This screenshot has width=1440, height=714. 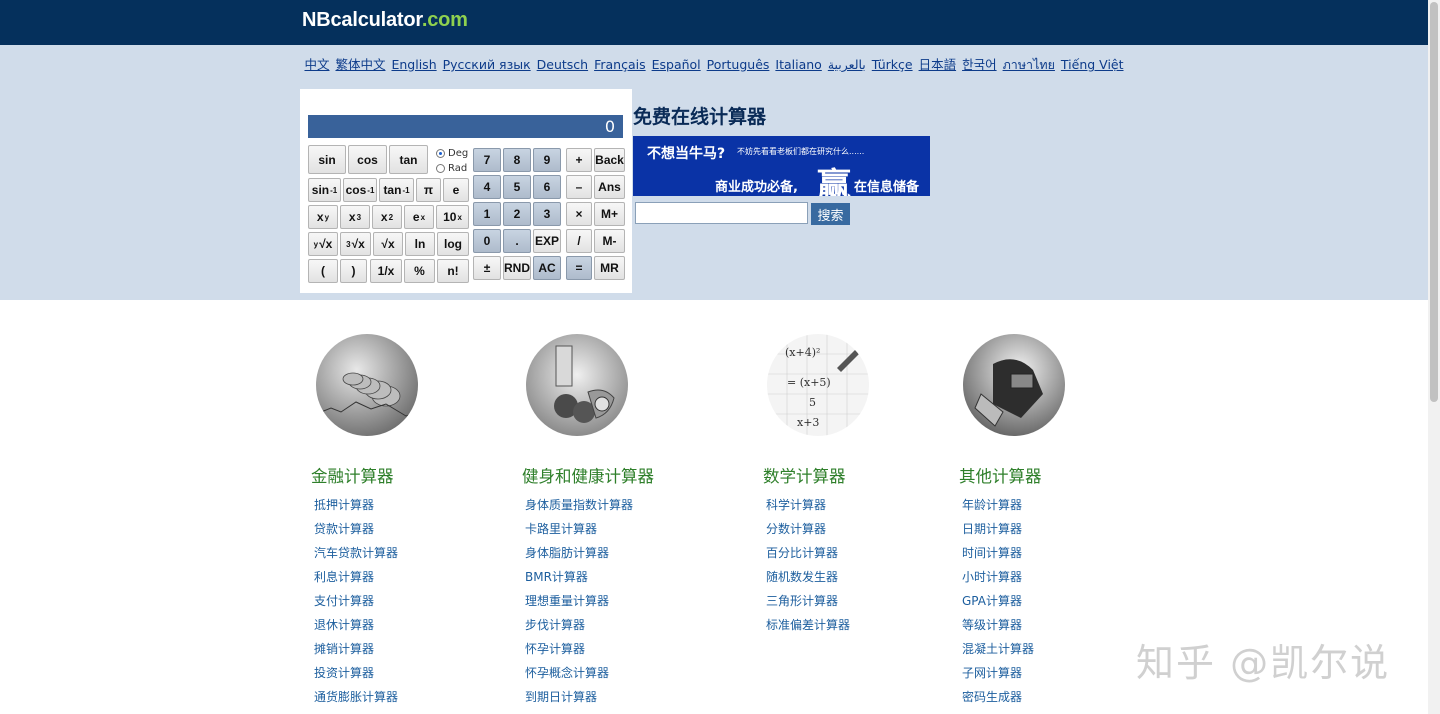 What do you see at coordinates (808, 628) in the screenshot?
I see `calculator-link: 标准偏差计算器` at bounding box center [808, 628].